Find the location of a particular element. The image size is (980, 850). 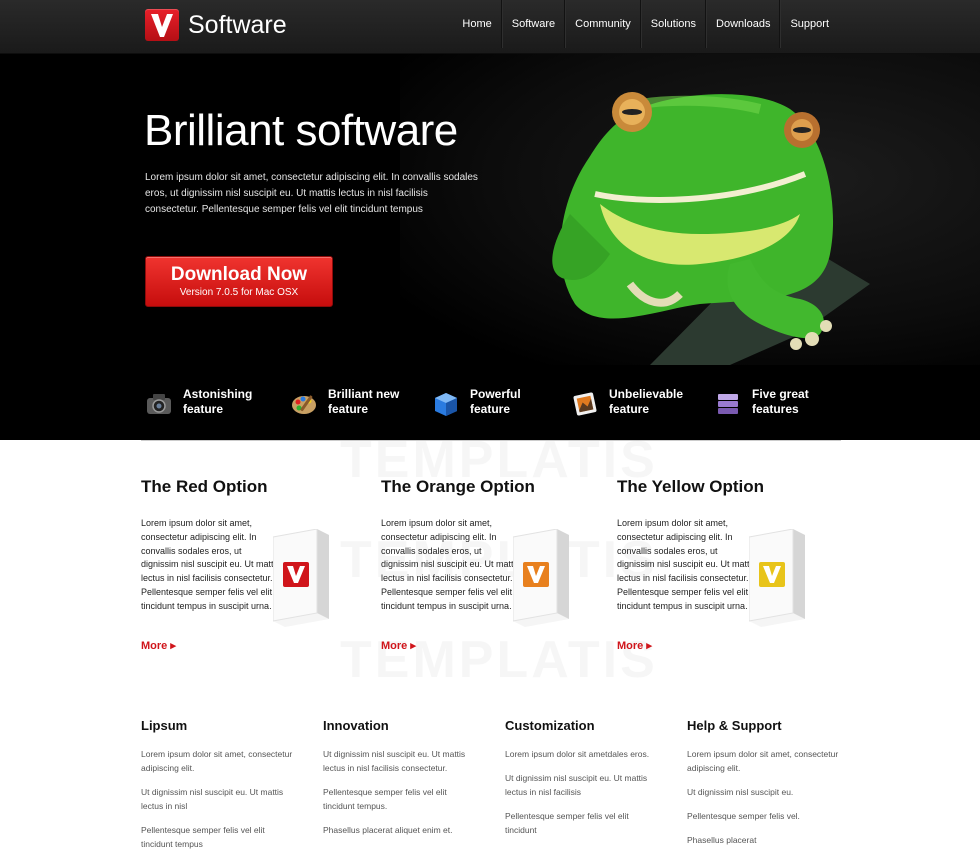

feature-item: Brilliant new feature is located at coordinates (351, 402).